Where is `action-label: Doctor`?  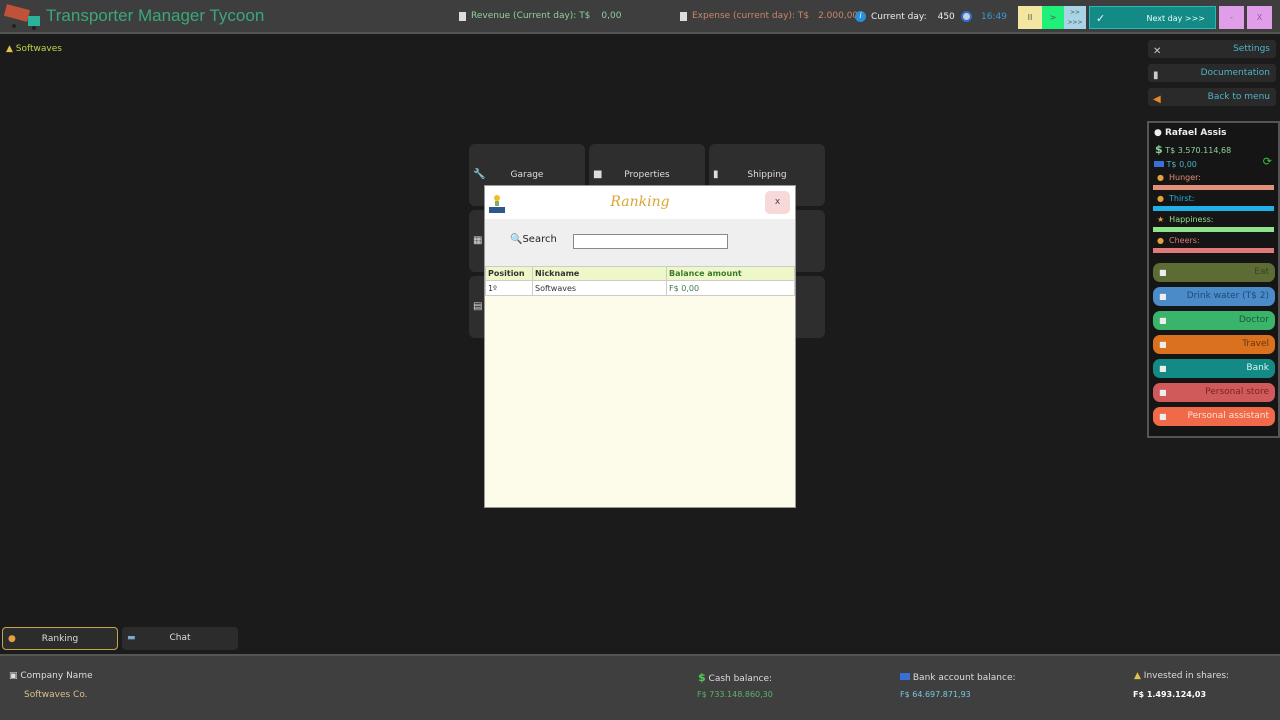
action-label: Doctor is located at coordinates (1253, 320).